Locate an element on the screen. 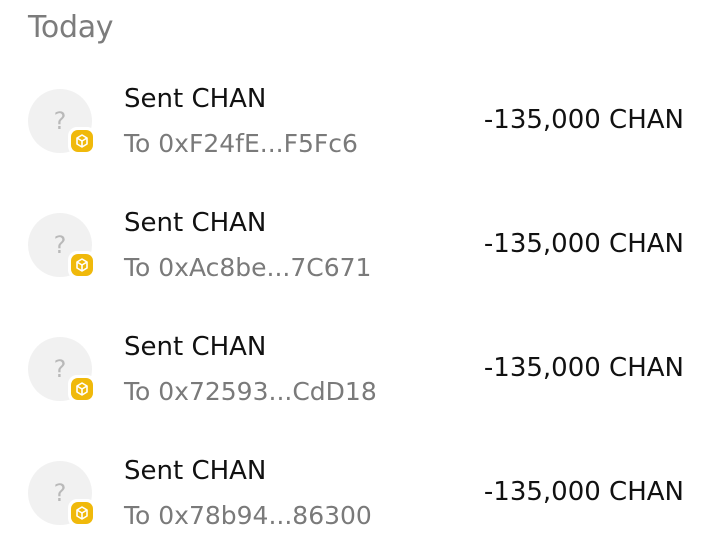 The height and width of the screenshot is (560, 712). transaction-recipient: To 0x78b94...86300 is located at coordinates (248, 515).